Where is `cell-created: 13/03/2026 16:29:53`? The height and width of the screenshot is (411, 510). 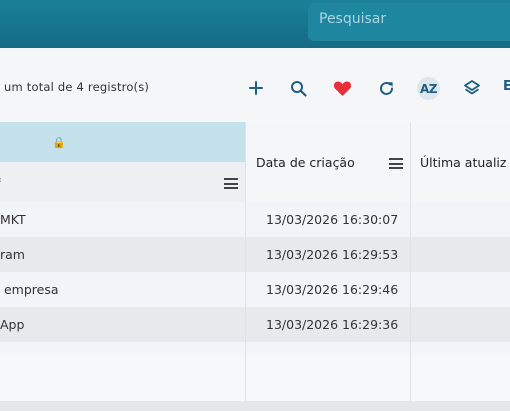 cell-created: 13/03/2026 16:29:53 is located at coordinates (332, 254).